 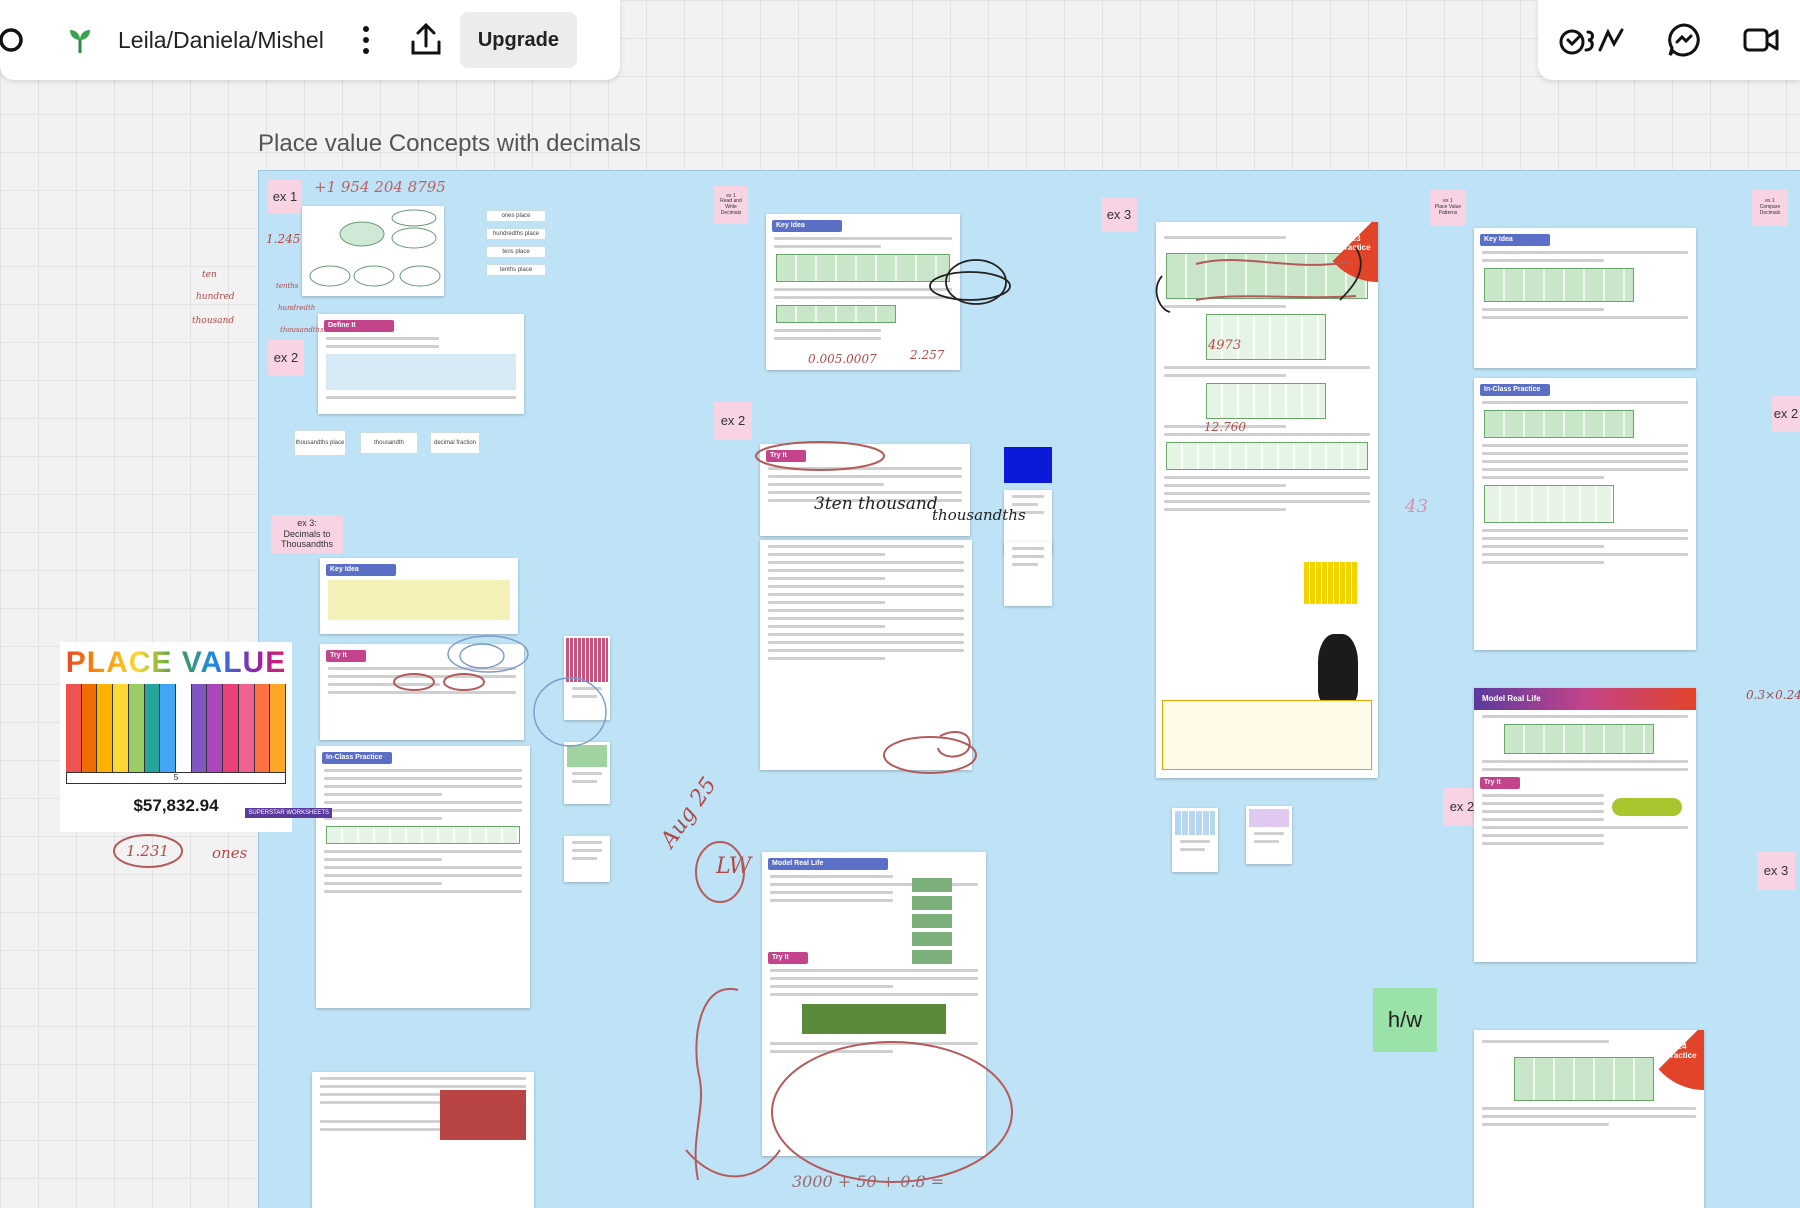 I want to click on collaboration-toolbar, so click(x=1669, y=40).